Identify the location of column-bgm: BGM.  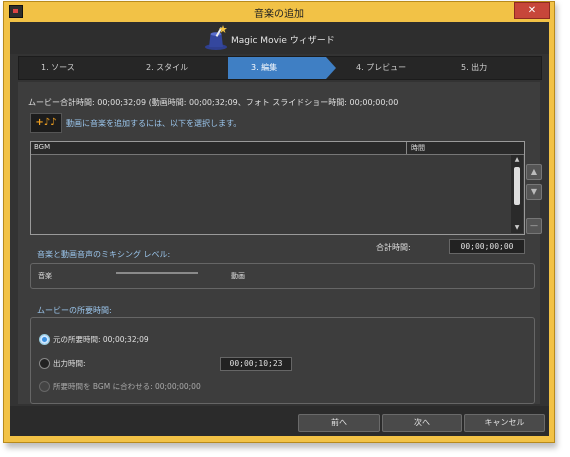
(42, 147).